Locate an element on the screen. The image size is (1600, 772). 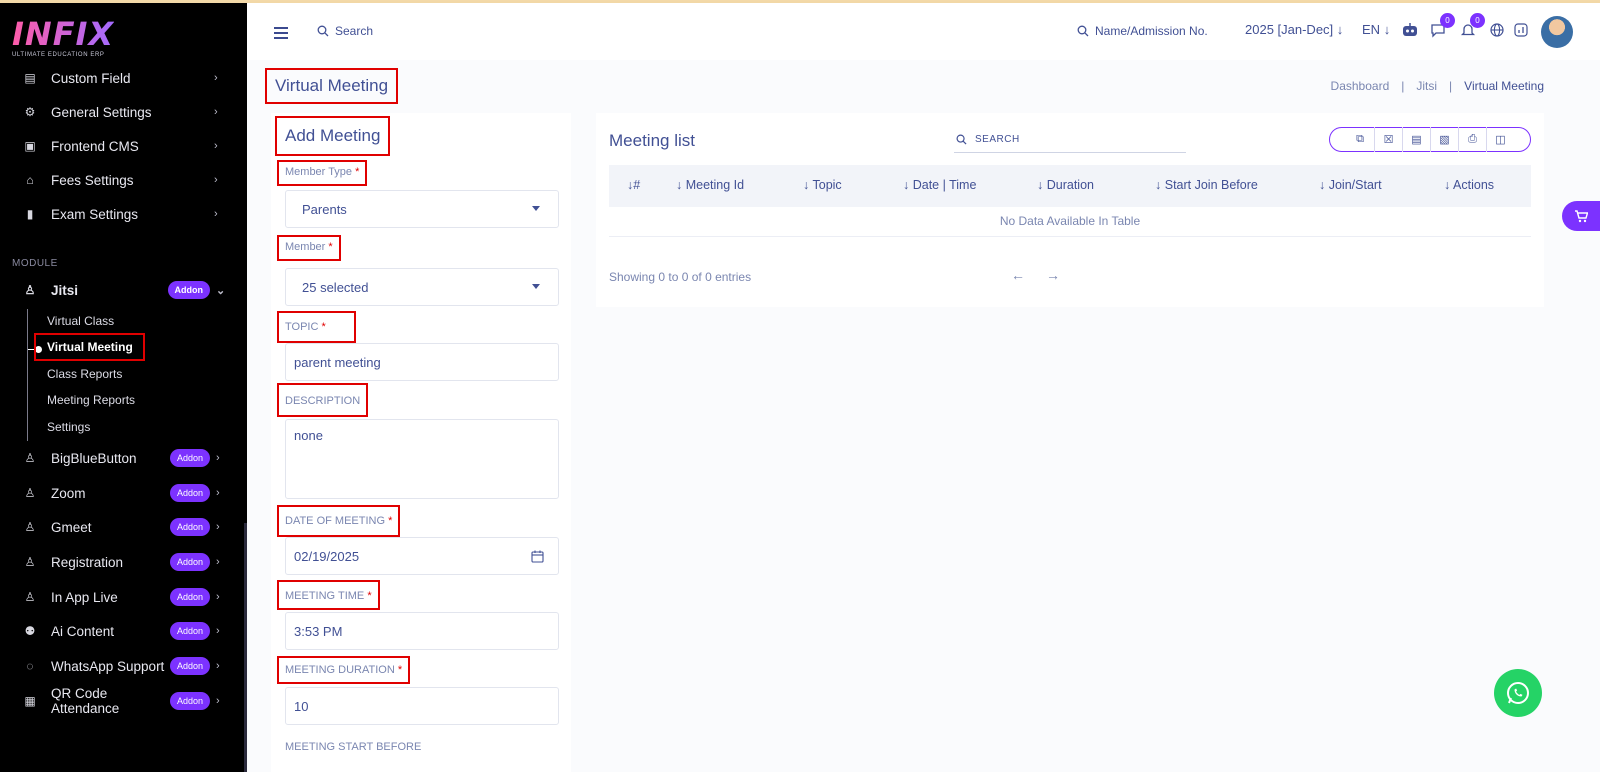
sidebar-item-ai-content: ⚉ Ai Content Addon › is located at coordinates (120, 631).